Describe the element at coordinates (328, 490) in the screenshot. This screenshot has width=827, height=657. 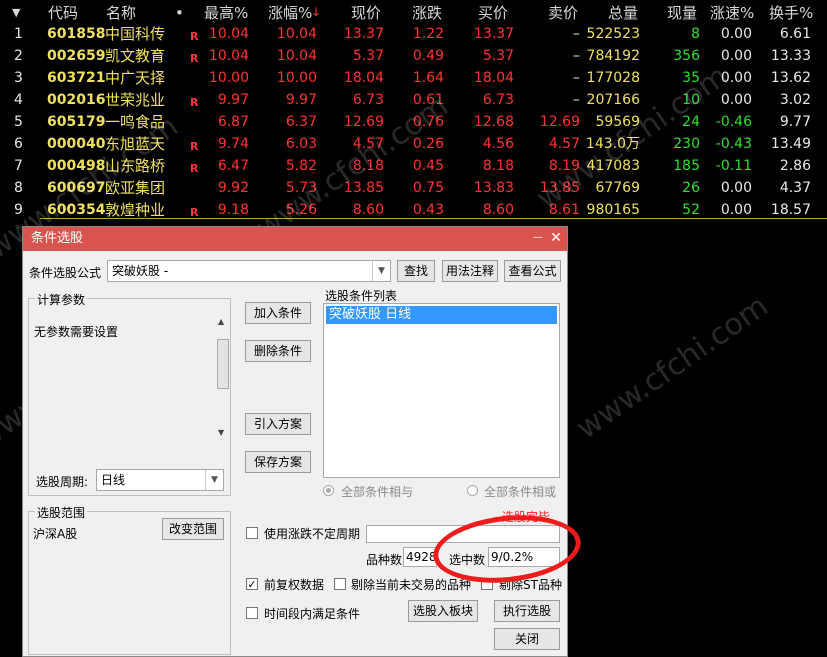
I see `radio-all-and` at that location.